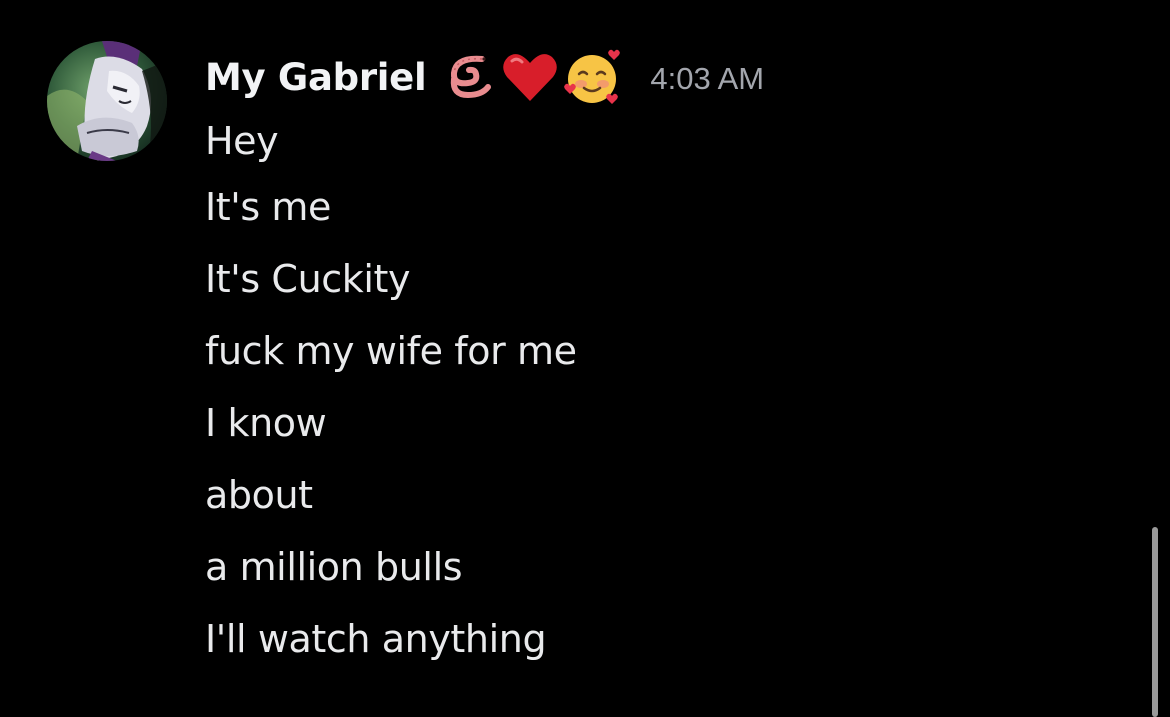 The width and height of the screenshot is (1170, 717). What do you see at coordinates (592, 76) in the screenshot?
I see `smiling-face-with-hearts-icon` at bounding box center [592, 76].